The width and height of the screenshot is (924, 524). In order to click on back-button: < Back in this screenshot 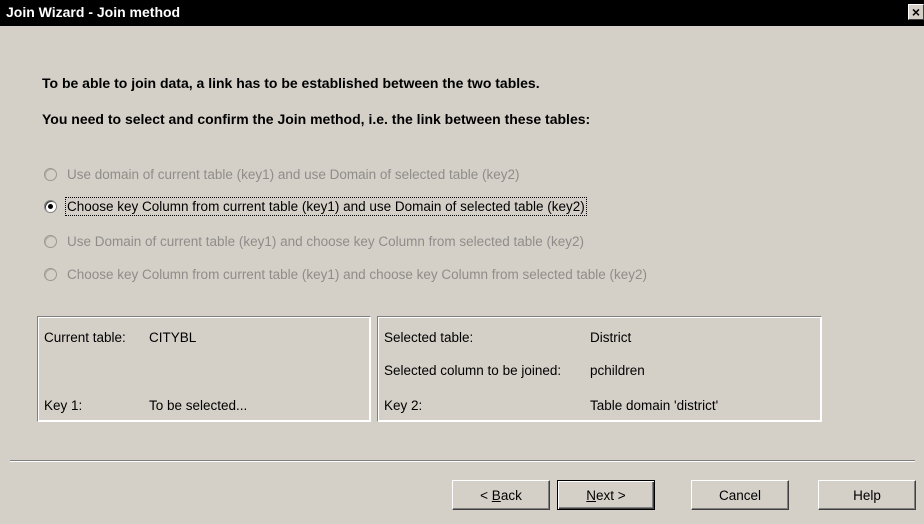, I will do `click(501, 495)`.